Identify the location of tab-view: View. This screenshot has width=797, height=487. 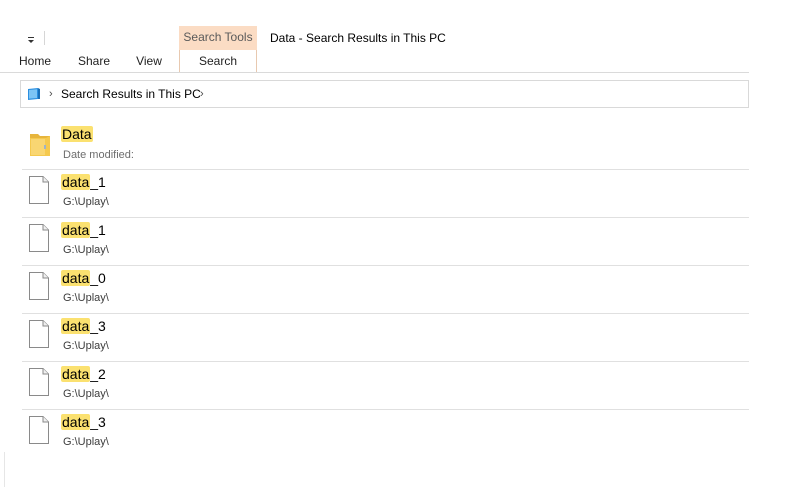
(149, 61).